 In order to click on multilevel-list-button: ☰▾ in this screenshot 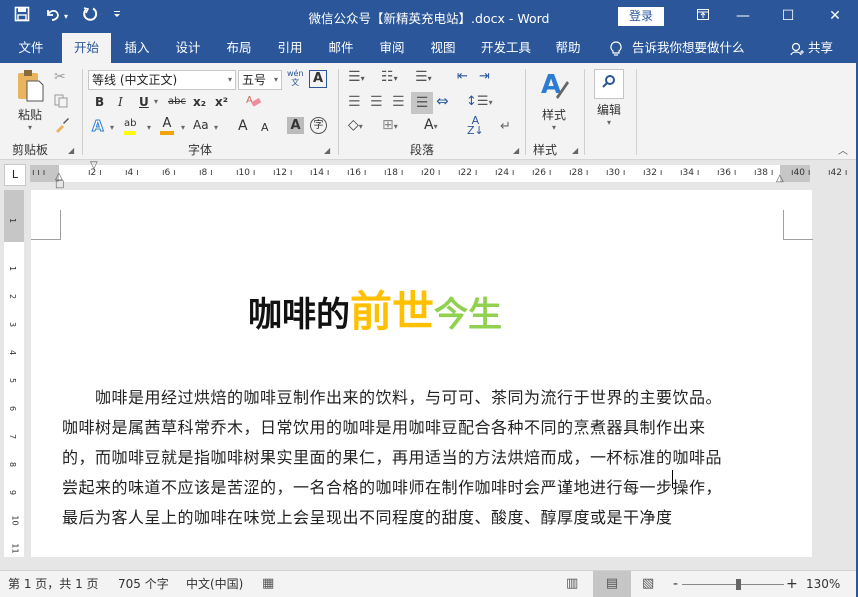, I will do `click(423, 77)`.